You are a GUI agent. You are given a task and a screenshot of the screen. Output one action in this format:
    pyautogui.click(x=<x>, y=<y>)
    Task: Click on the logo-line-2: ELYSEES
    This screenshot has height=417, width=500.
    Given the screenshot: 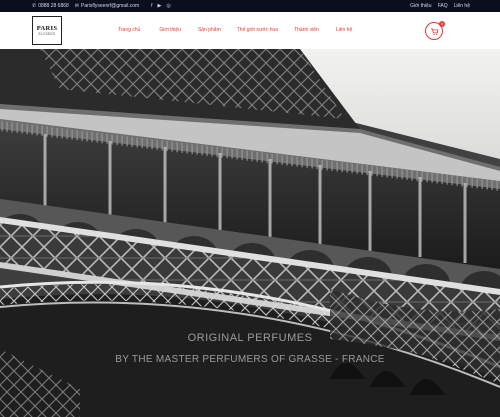 What is the action you would take?
    pyautogui.click(x=47, y=34)
    